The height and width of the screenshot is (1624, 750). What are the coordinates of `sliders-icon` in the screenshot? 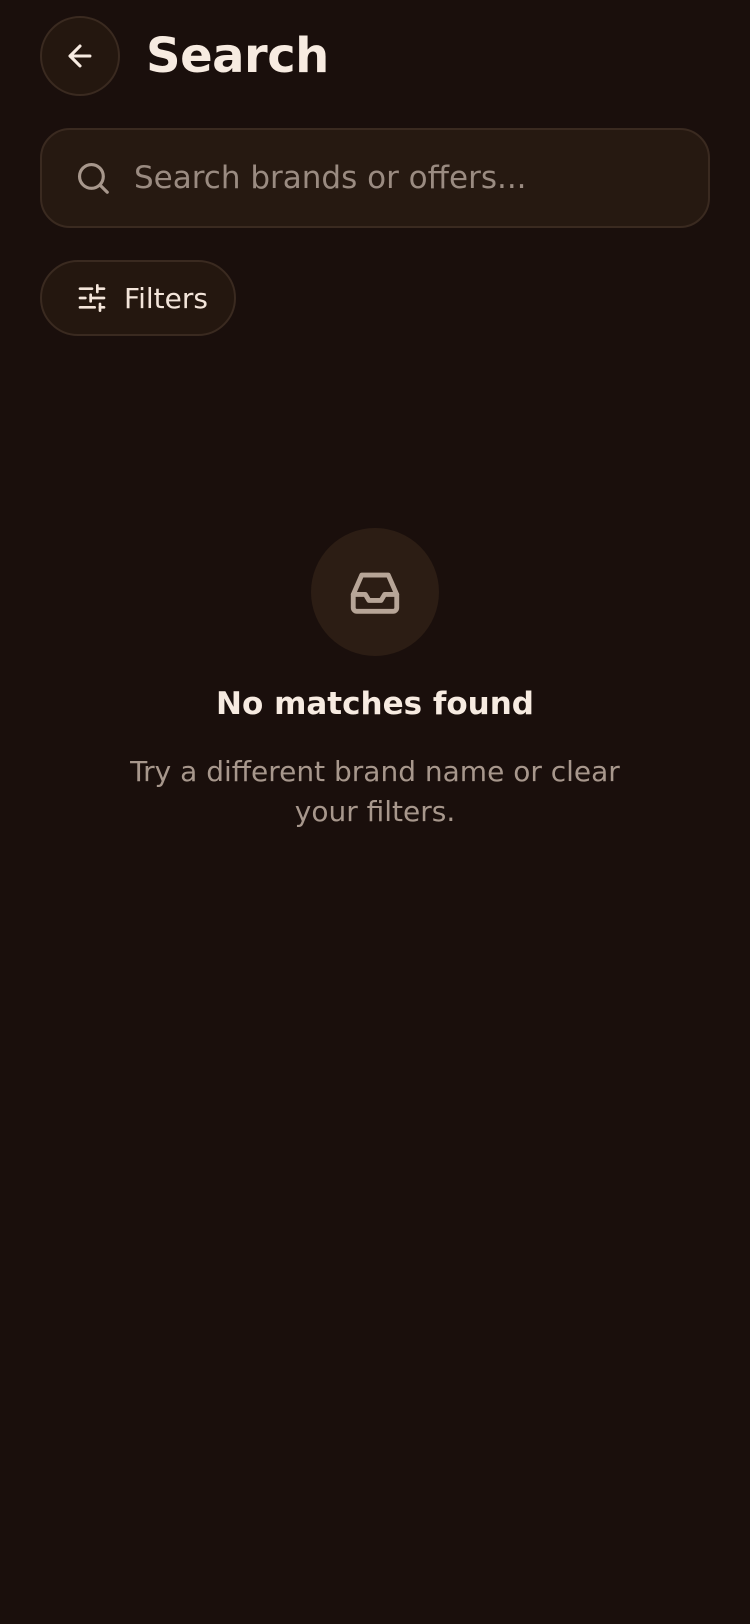 It's located at (92, 298).